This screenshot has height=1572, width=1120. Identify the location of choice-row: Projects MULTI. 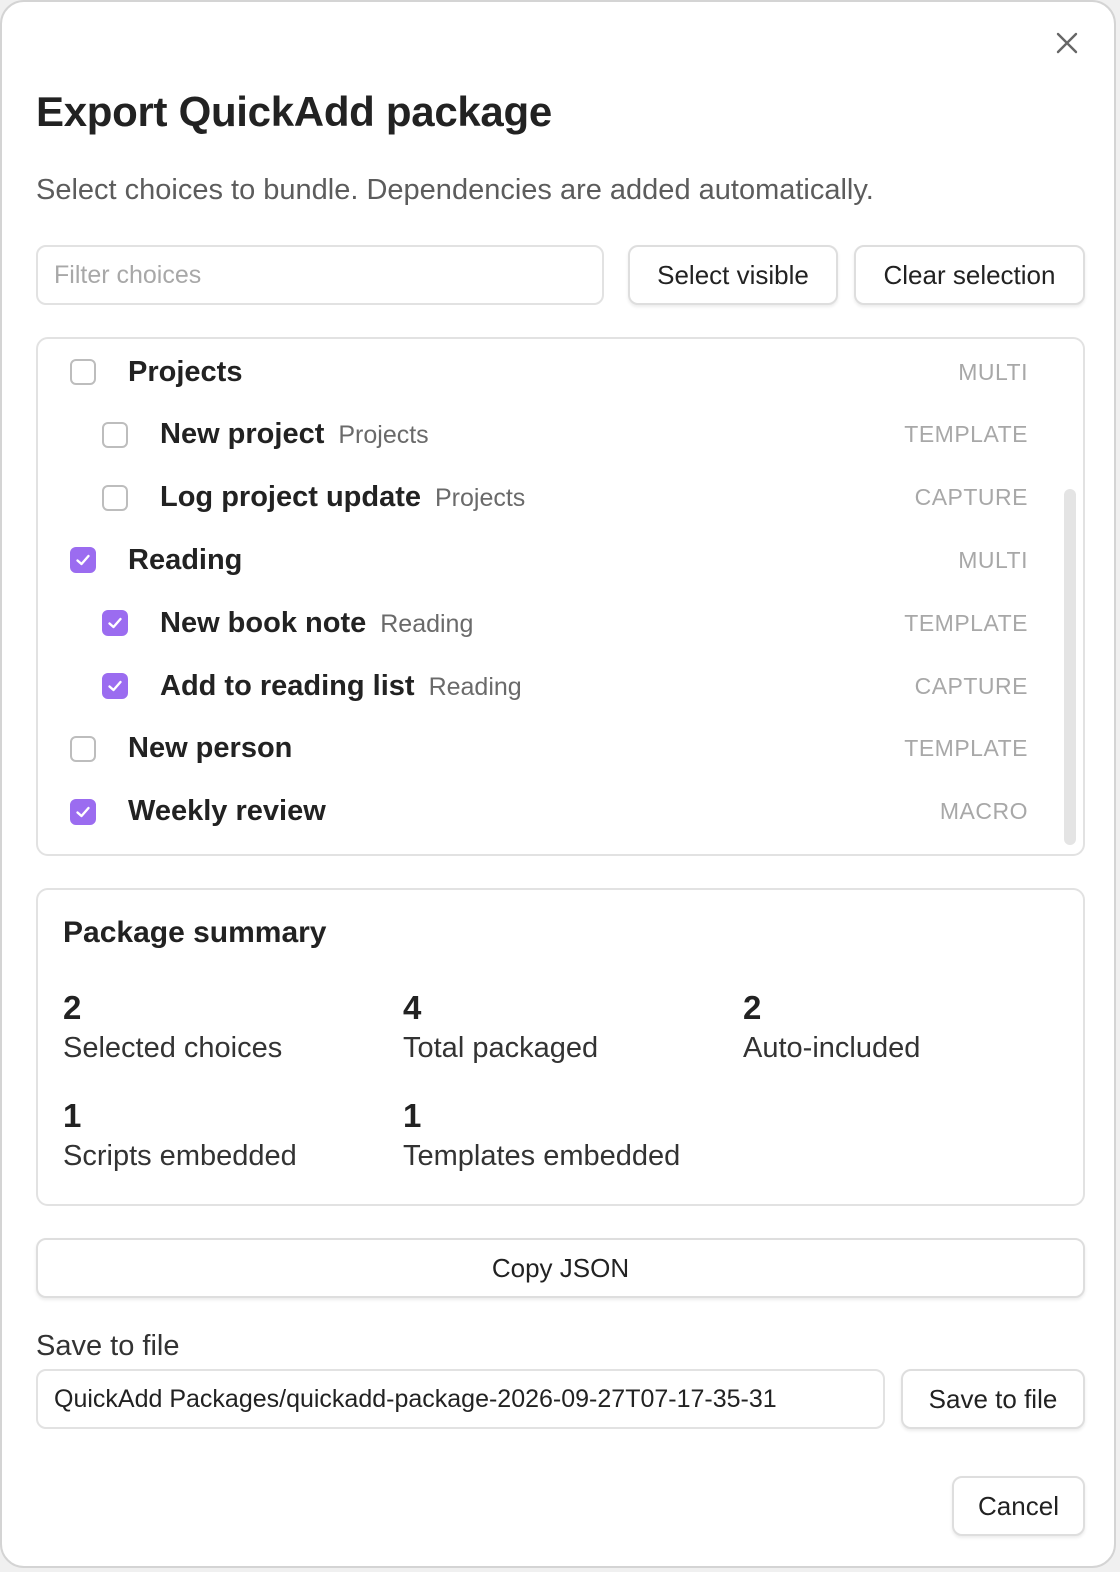
(538, 372).